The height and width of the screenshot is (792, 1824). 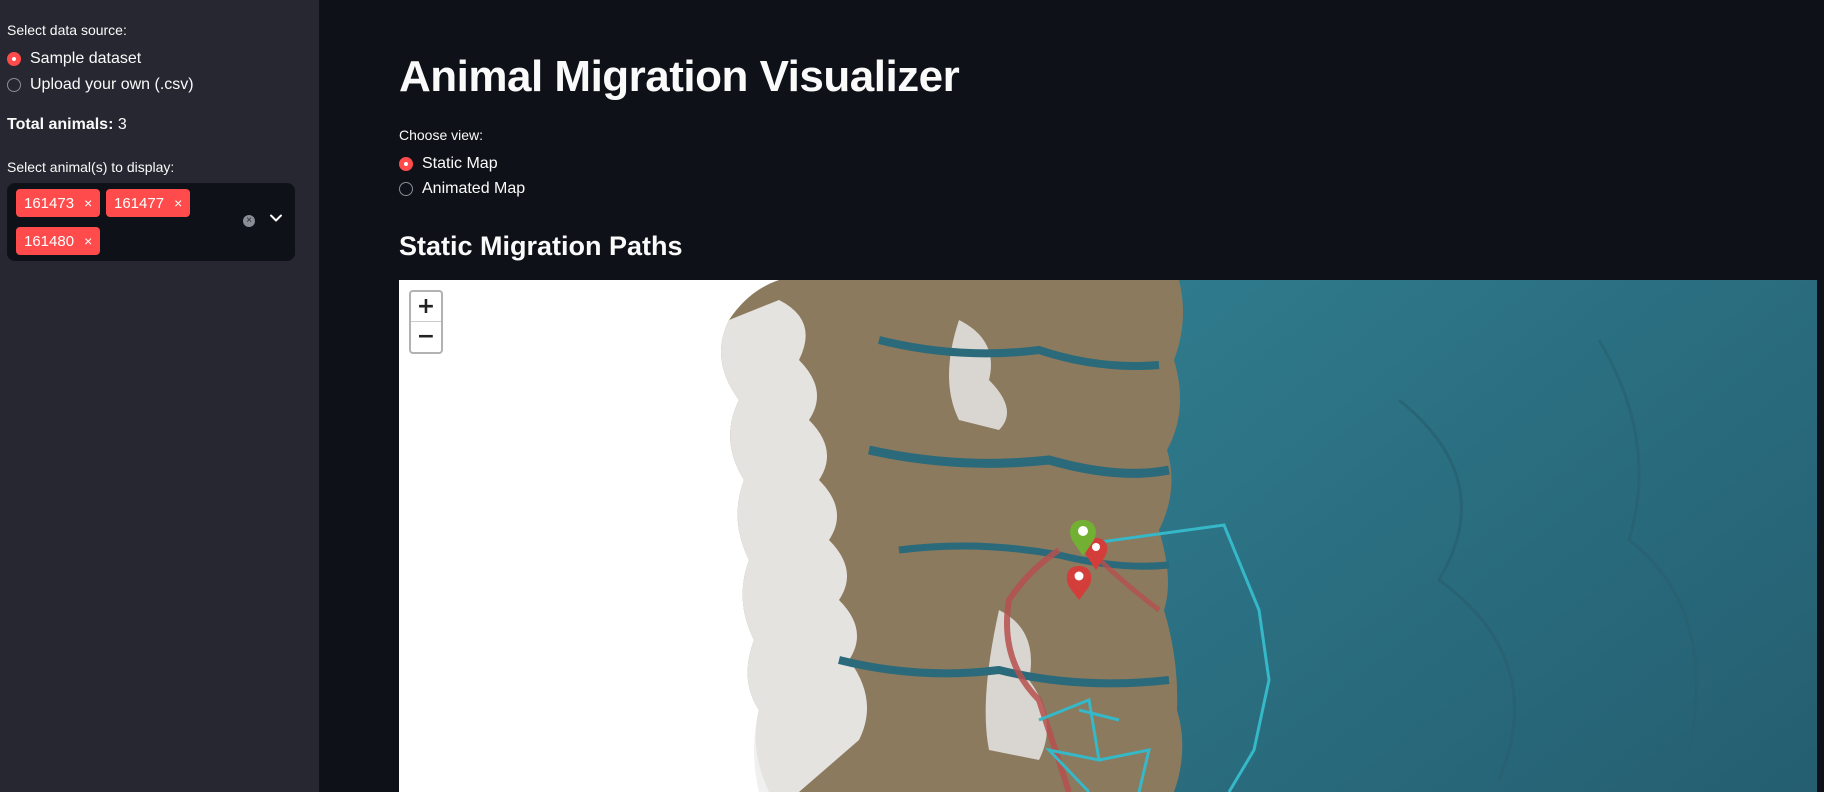 I want to click on radio-label: Sample dataset, so click(x=86, y=58).